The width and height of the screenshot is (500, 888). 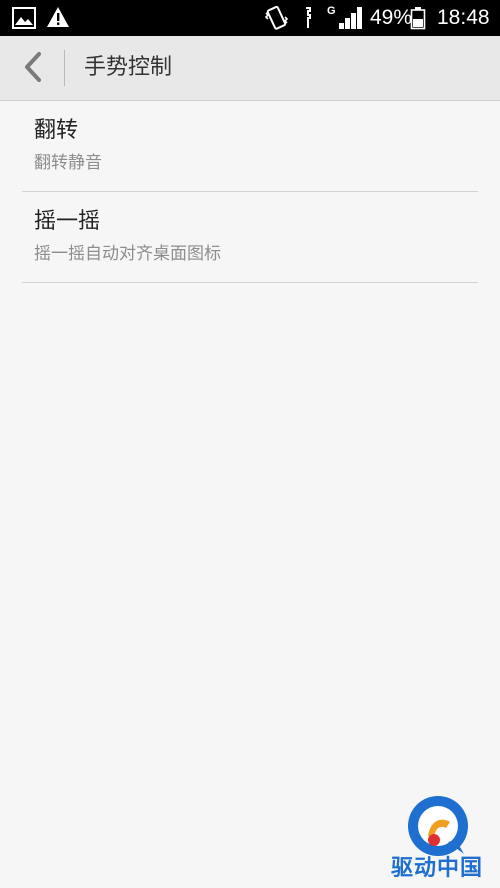 I want to click on vibrate-icon, so click(x=276, y=20).